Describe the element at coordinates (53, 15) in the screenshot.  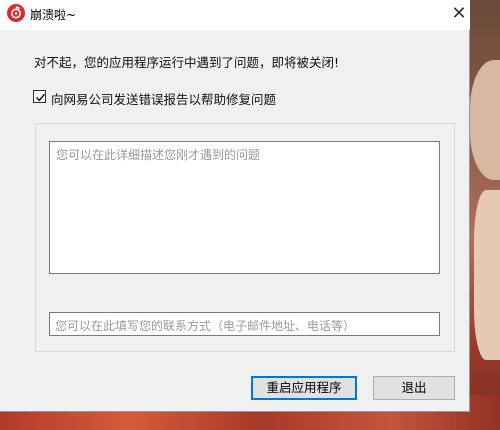
I see `window-title: 崩溃啦~` at that location.